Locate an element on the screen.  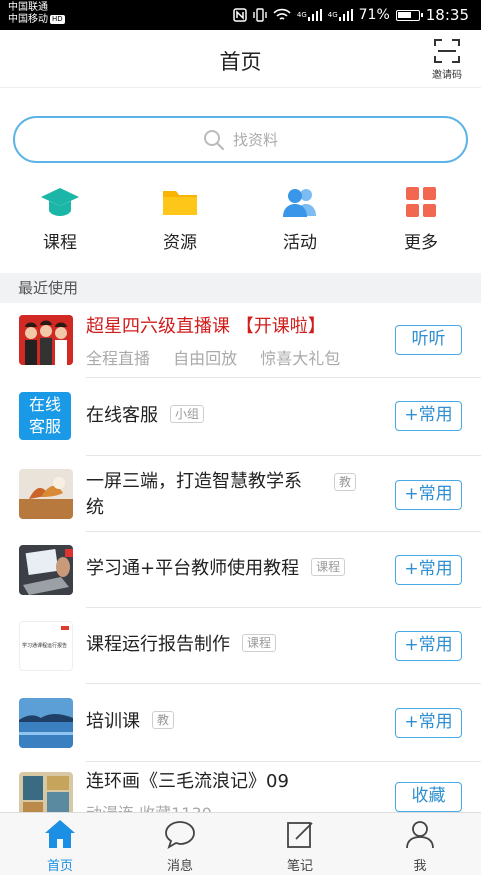
item-title: 超星四六级直播课 【开课啦】 is located at coordinates (206, 326).